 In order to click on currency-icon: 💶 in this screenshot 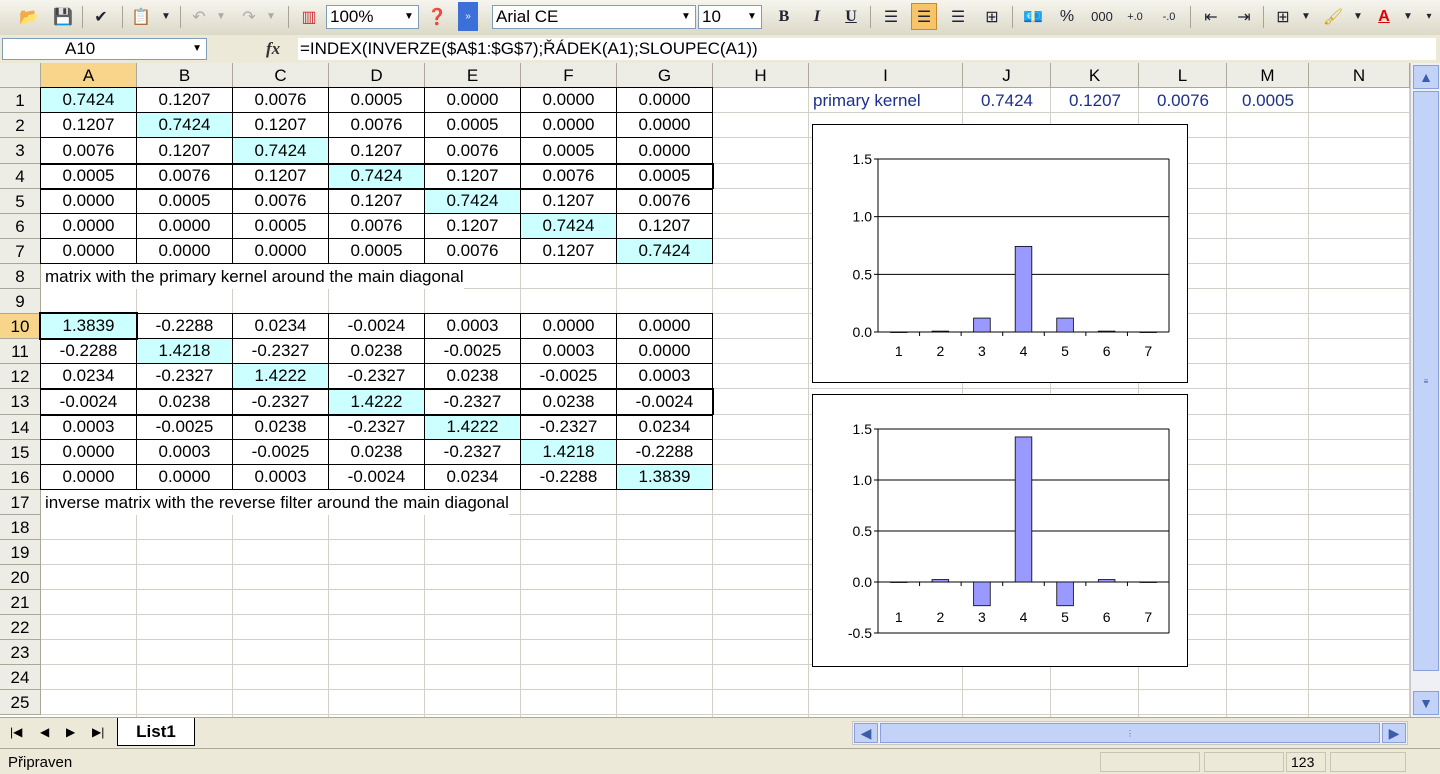, I will do `click(1033, 16)`.